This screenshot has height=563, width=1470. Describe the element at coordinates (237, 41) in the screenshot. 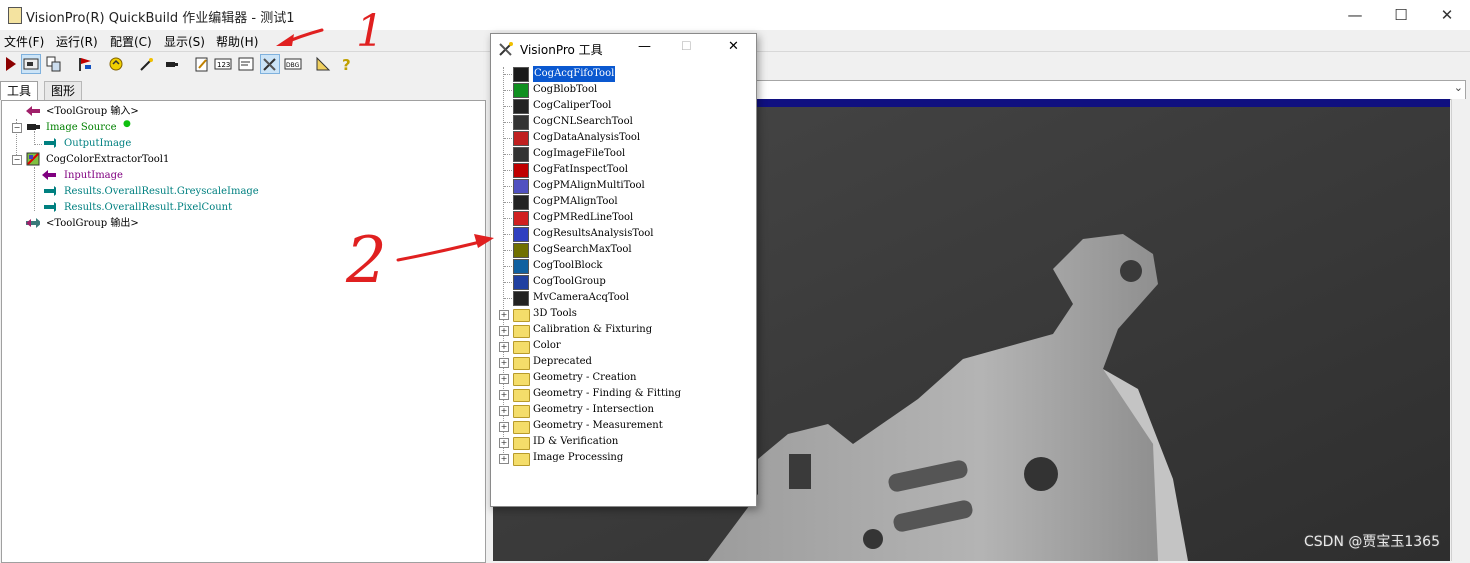

I see `menu-help: 帮助(H)` at that location.